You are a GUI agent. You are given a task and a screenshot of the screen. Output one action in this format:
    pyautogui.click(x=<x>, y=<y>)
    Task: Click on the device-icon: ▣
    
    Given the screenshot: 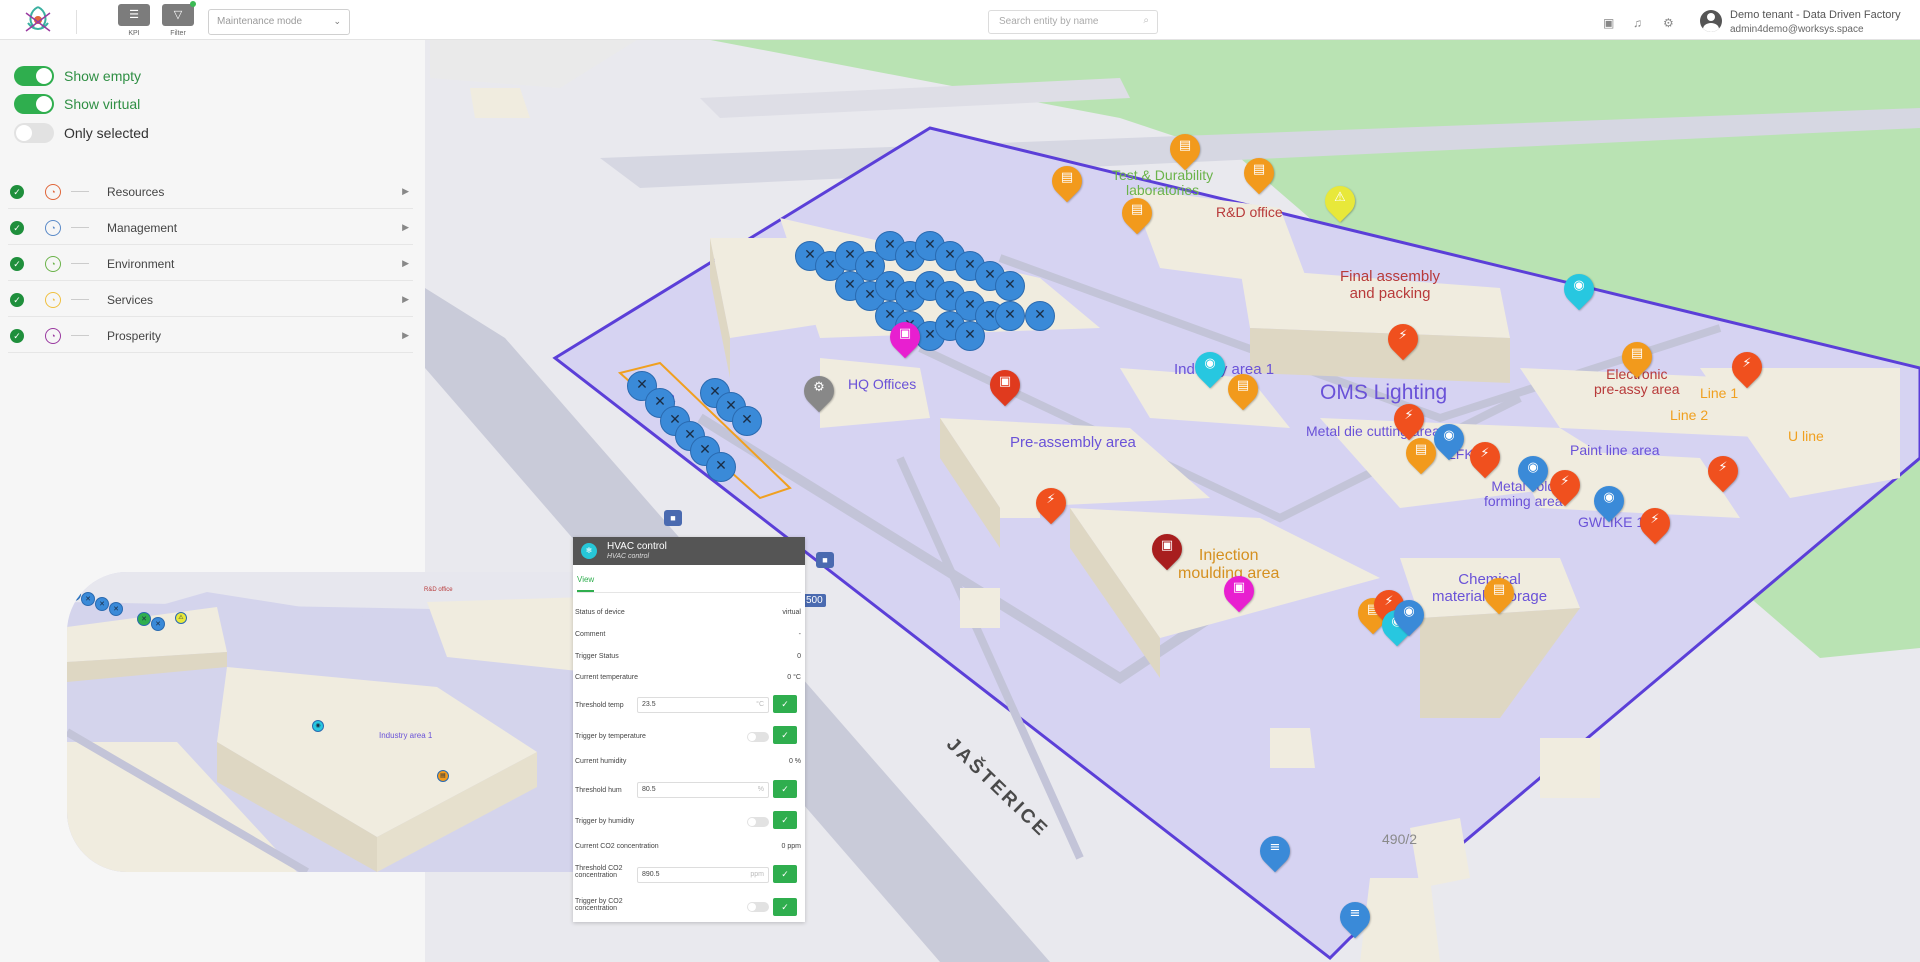 What is the action you would take?
    pyautogui.click(x=905, y=333)
    